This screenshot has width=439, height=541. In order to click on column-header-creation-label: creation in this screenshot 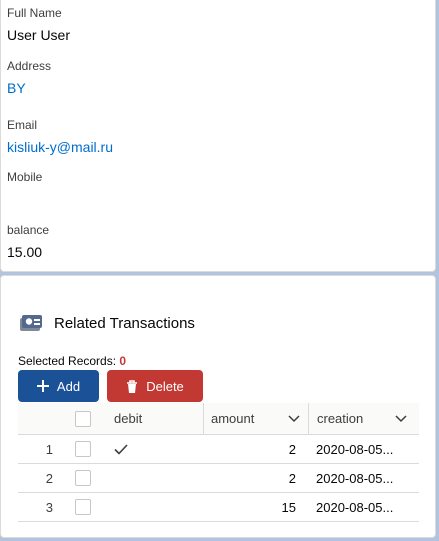, I will do `click(340, 418)`.